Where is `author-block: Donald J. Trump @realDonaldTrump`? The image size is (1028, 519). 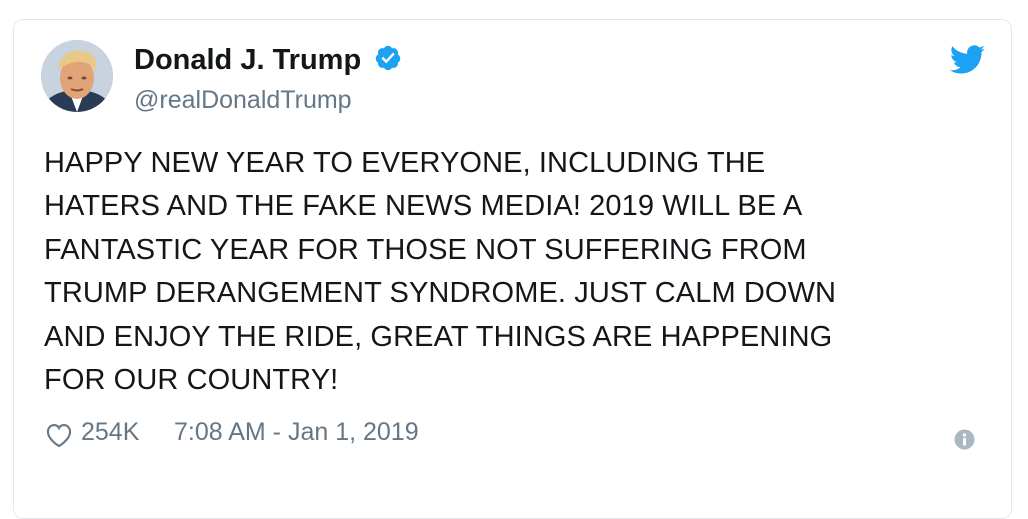
author-block: Donald J. Trump @realDonaldTrump is located at coordinates (268, 79).